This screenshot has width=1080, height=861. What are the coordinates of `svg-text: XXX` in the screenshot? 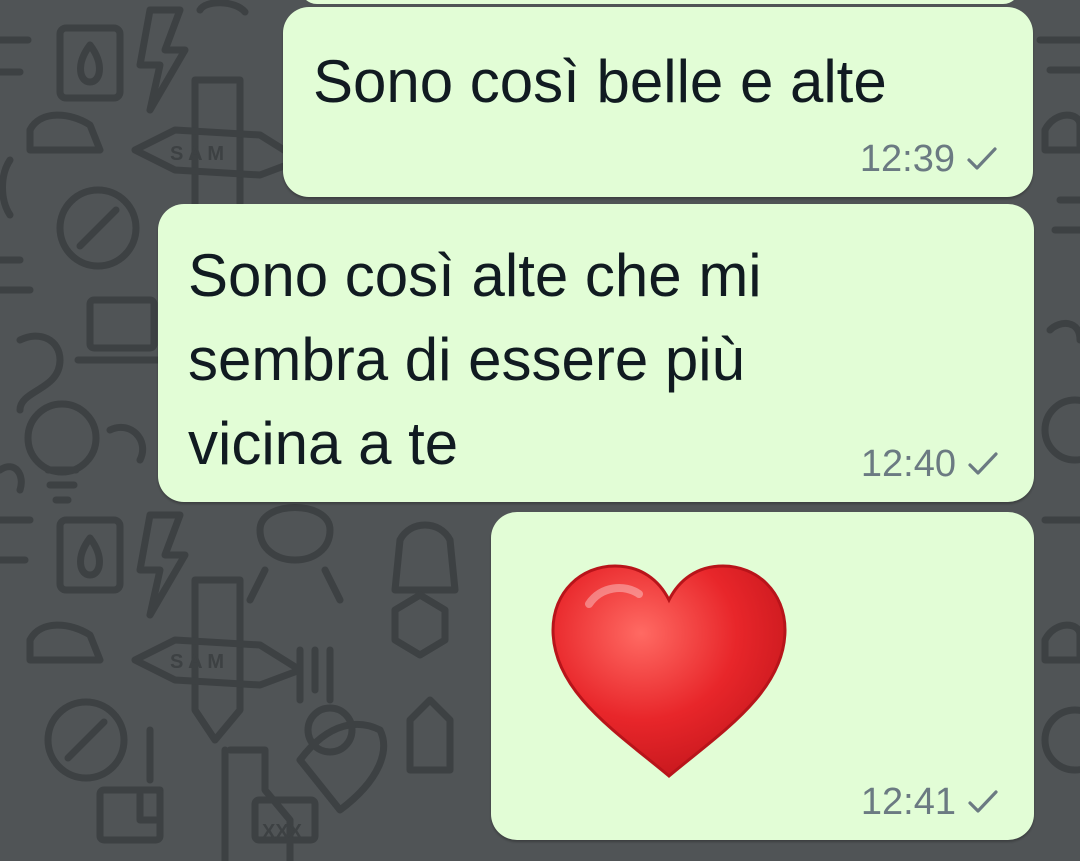 It's located at (282, 832).